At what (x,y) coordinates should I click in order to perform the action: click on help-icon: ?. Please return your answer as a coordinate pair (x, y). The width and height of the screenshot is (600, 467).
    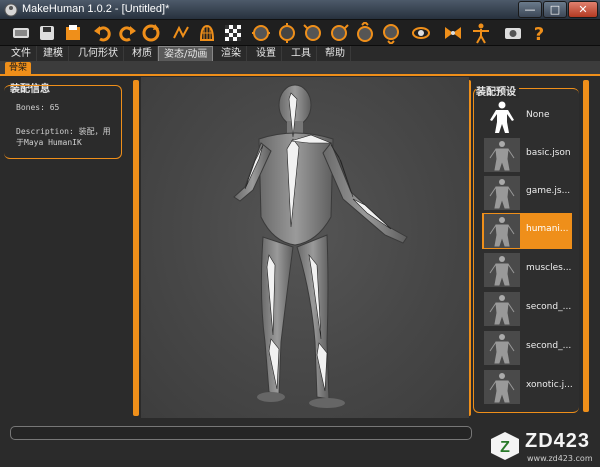
    Looking at the image, I should click on (539, 33).